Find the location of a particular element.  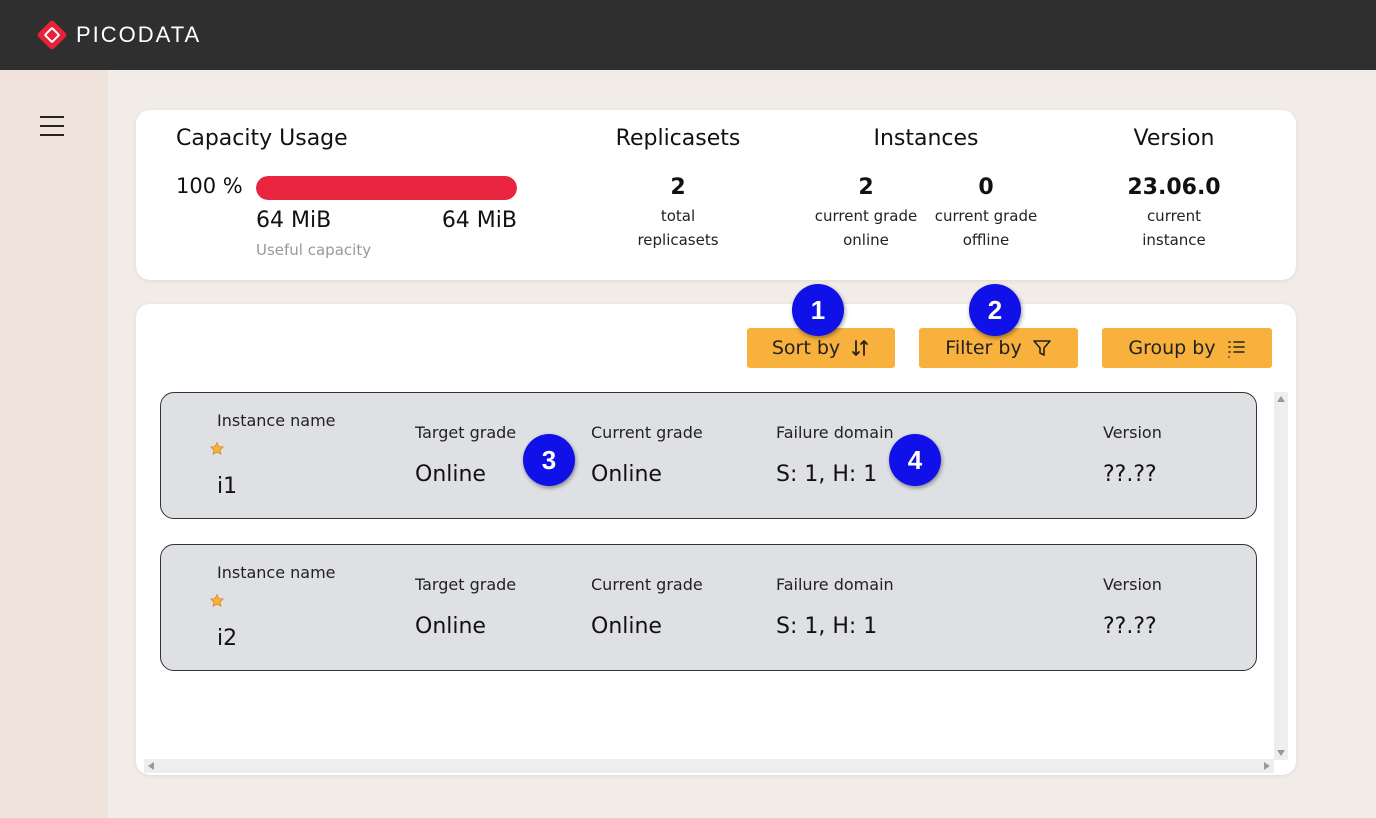

version-value: 23.06.0 is located at coordinates (1174, 187).